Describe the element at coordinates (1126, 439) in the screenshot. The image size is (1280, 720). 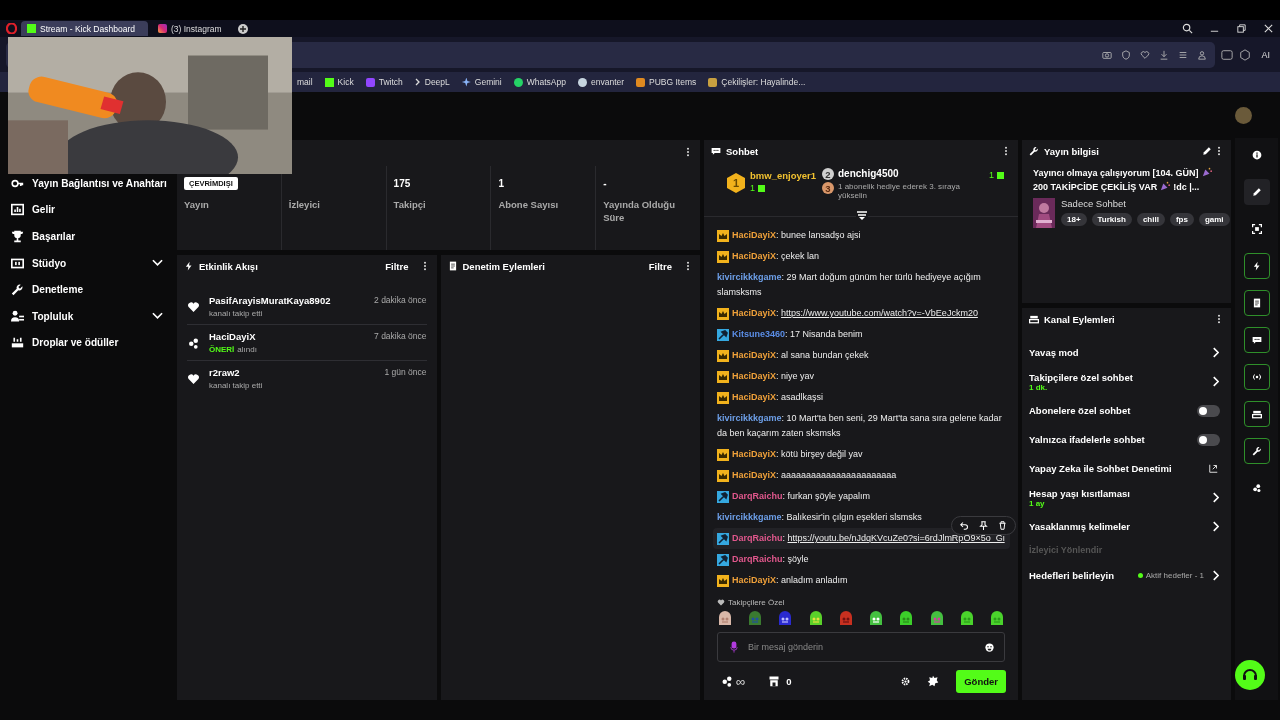
I see `channel-action: Yalnızca ifadelerle sohbet` at that location.